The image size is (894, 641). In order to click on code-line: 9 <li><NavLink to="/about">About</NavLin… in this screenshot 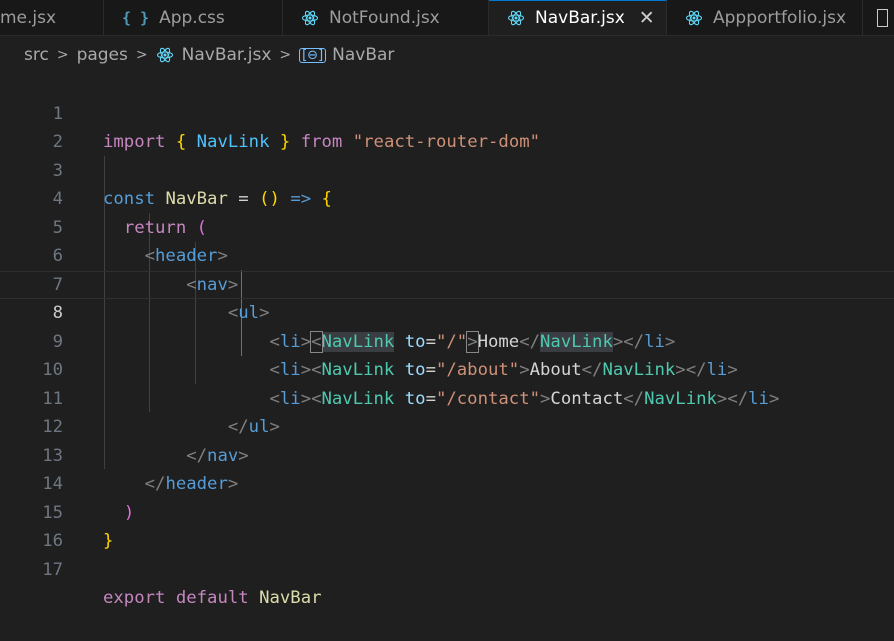, I will do `click(447, 340)`.